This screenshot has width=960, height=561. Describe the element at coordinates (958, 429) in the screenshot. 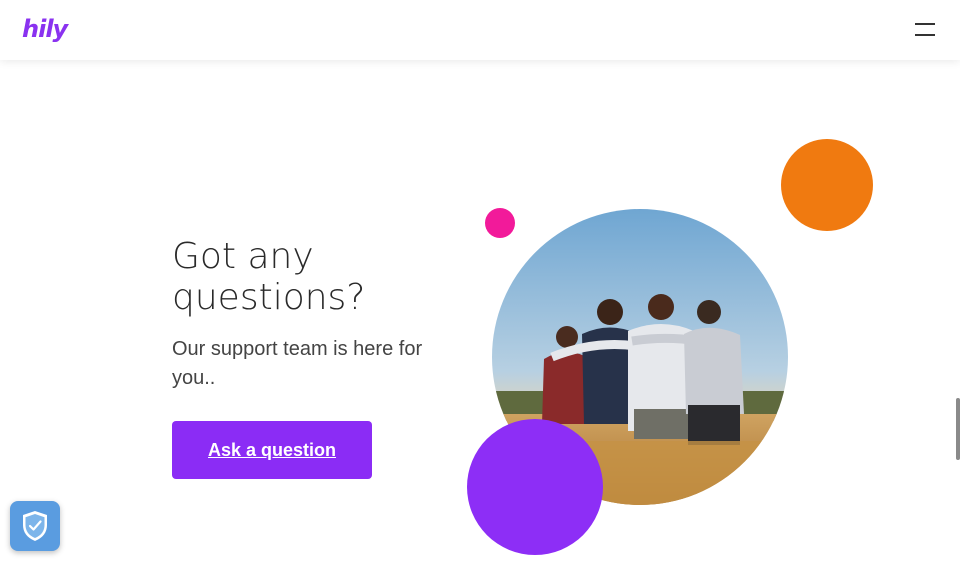

I see `scrollbar-thumb` at that location.